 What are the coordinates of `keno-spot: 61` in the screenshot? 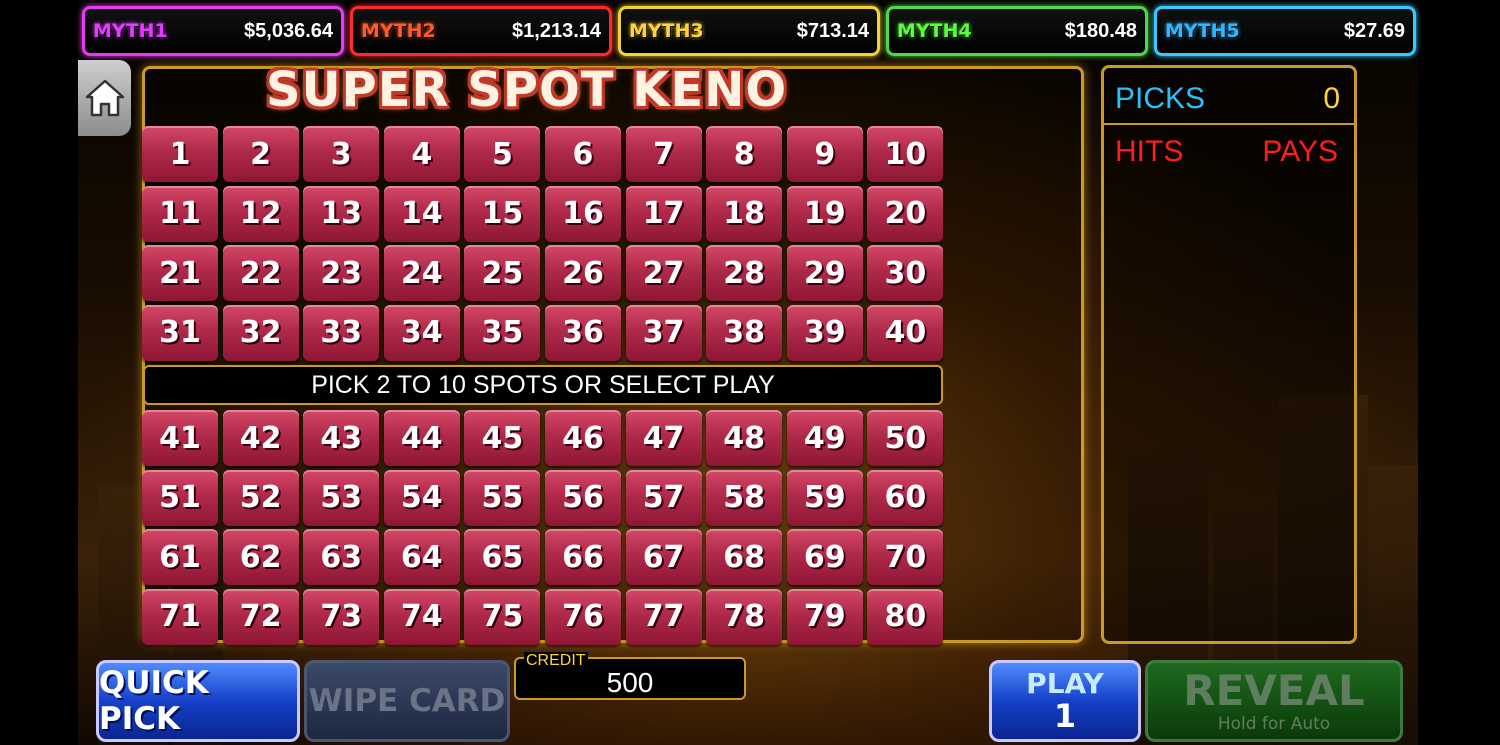 It's located at (180, 557).